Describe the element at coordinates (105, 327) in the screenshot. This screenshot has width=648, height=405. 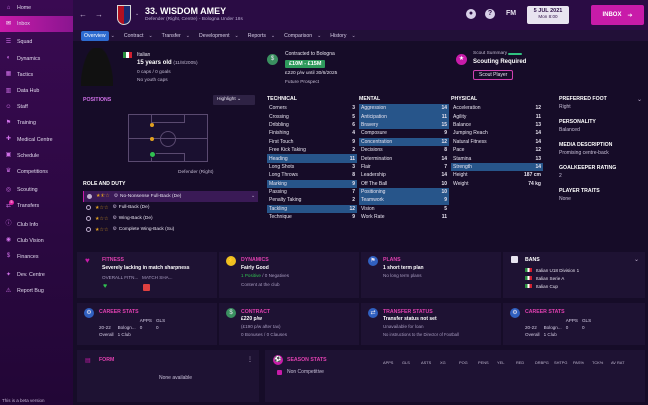
I see `season-cell: 20-22` at that location.